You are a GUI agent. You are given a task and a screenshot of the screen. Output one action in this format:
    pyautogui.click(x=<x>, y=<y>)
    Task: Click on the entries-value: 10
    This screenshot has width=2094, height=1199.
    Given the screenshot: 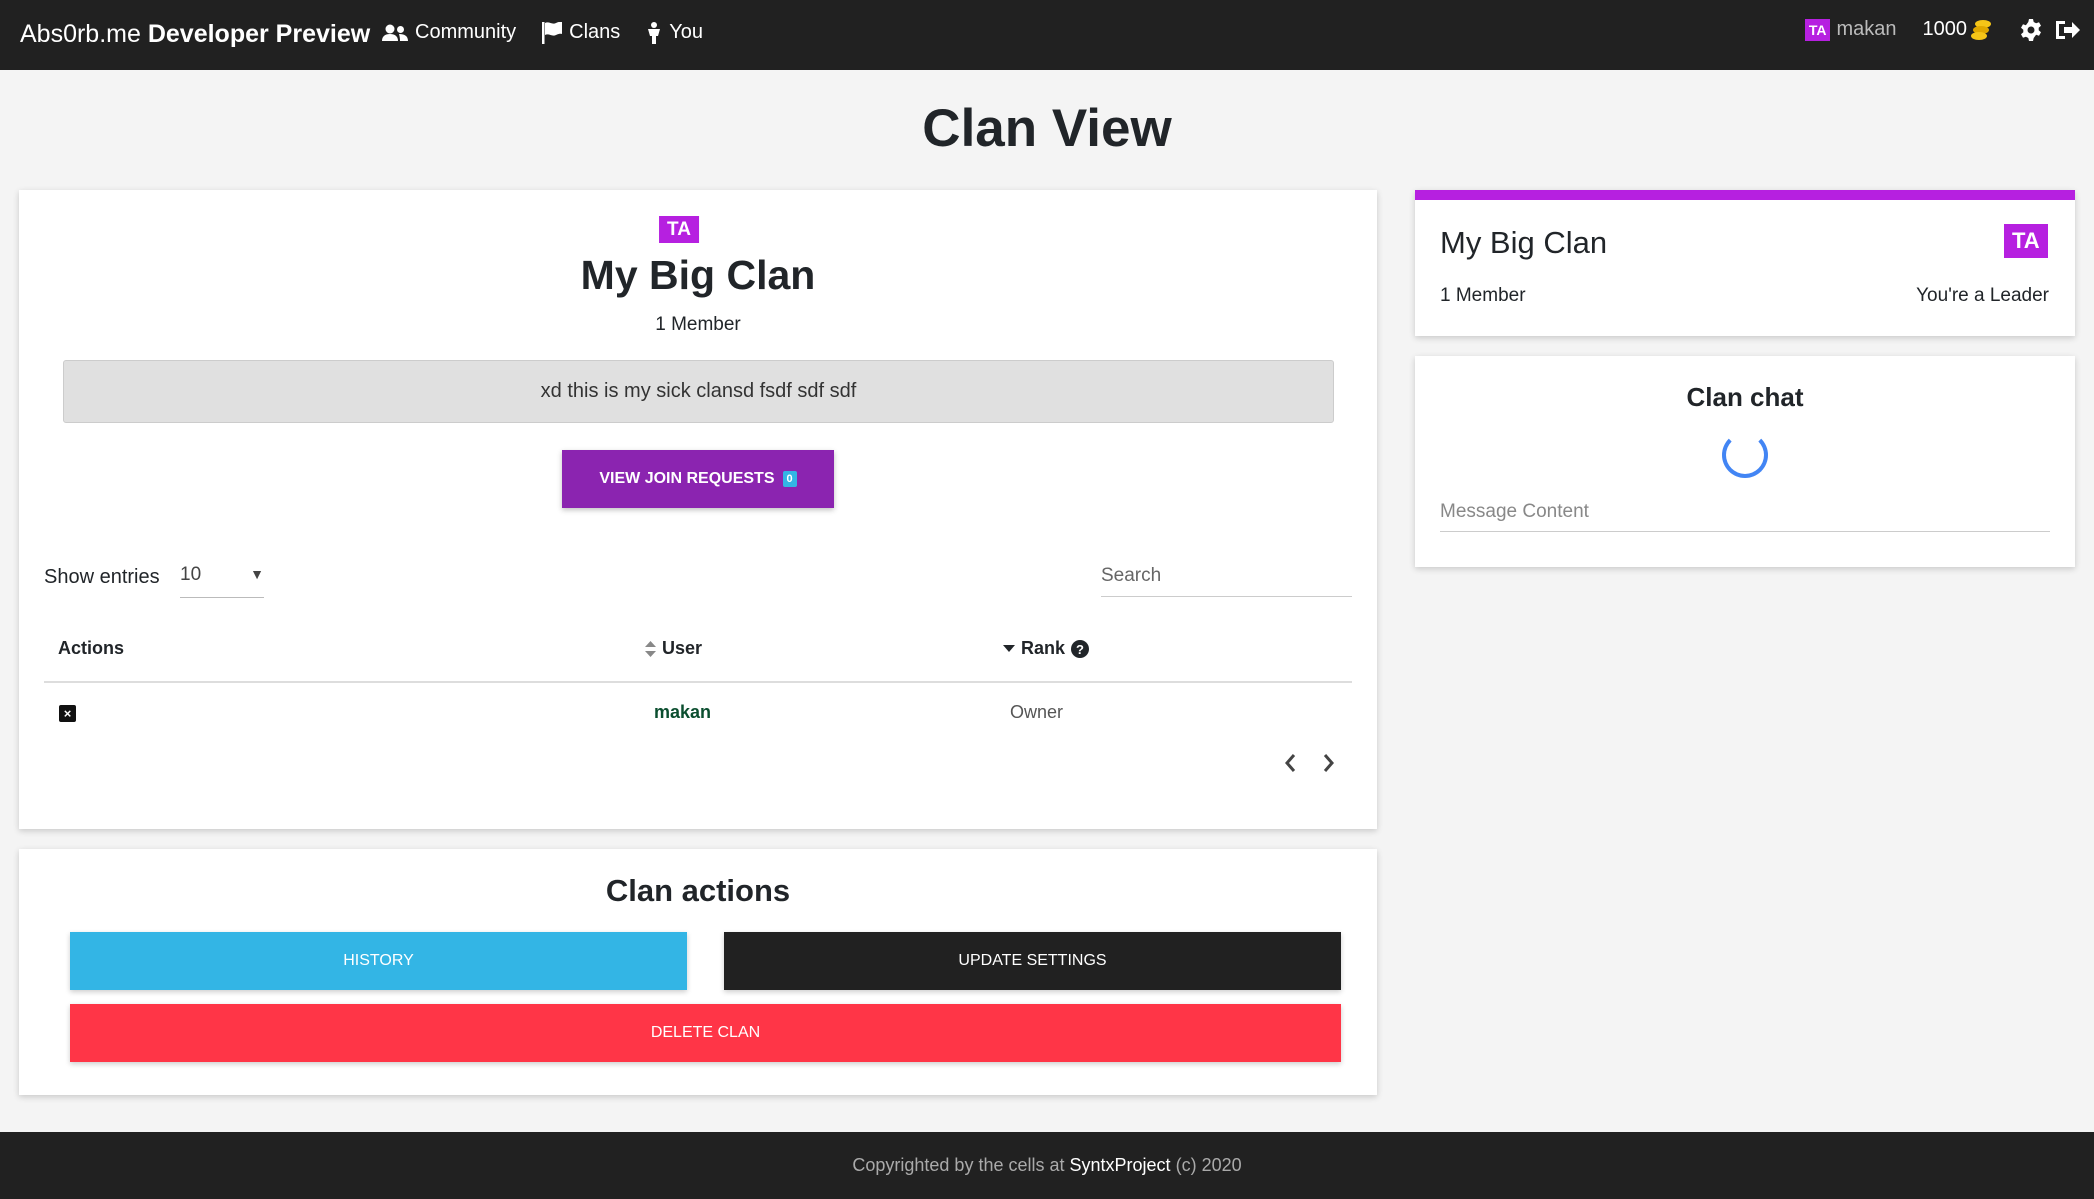 What is the action you would take?
    pyautogui.click(x=191, y=574)
    